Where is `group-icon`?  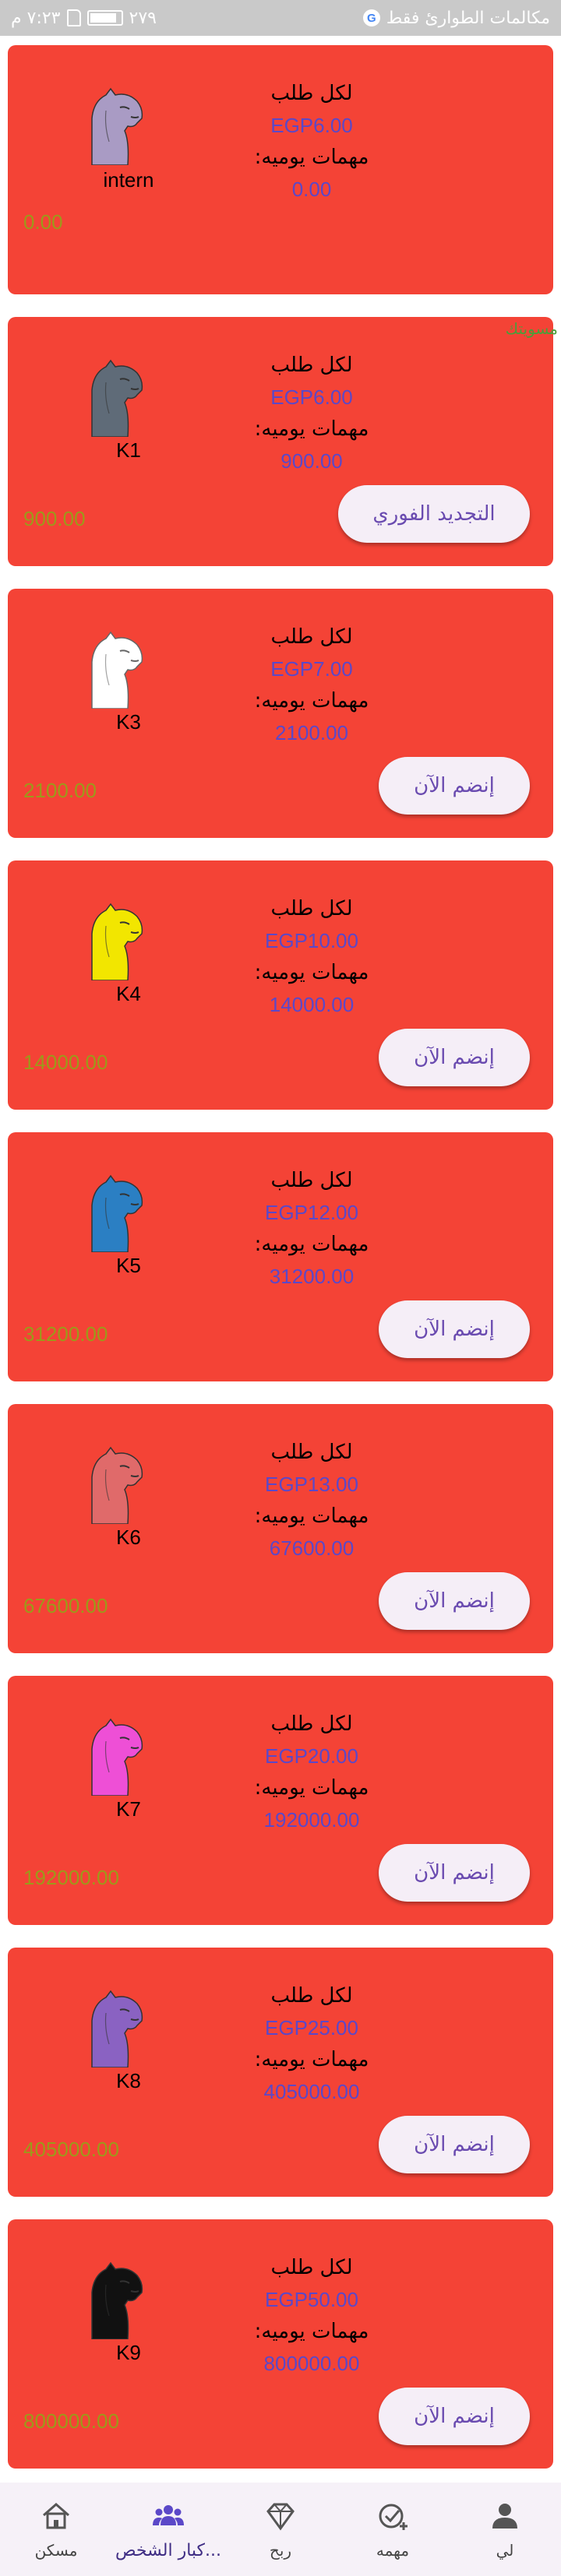 group-icon is located at coordinates (168, 2517).